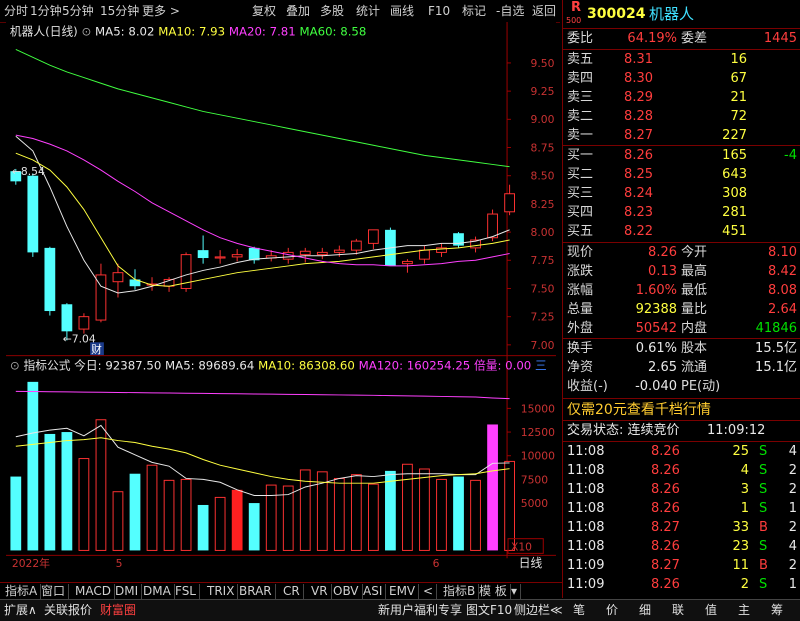 This screenshot has width=800, height=621. Describe the element at coordinates (681, 213) in the screenshot. I see `bid-row: 买四 8.23 281` at that location.